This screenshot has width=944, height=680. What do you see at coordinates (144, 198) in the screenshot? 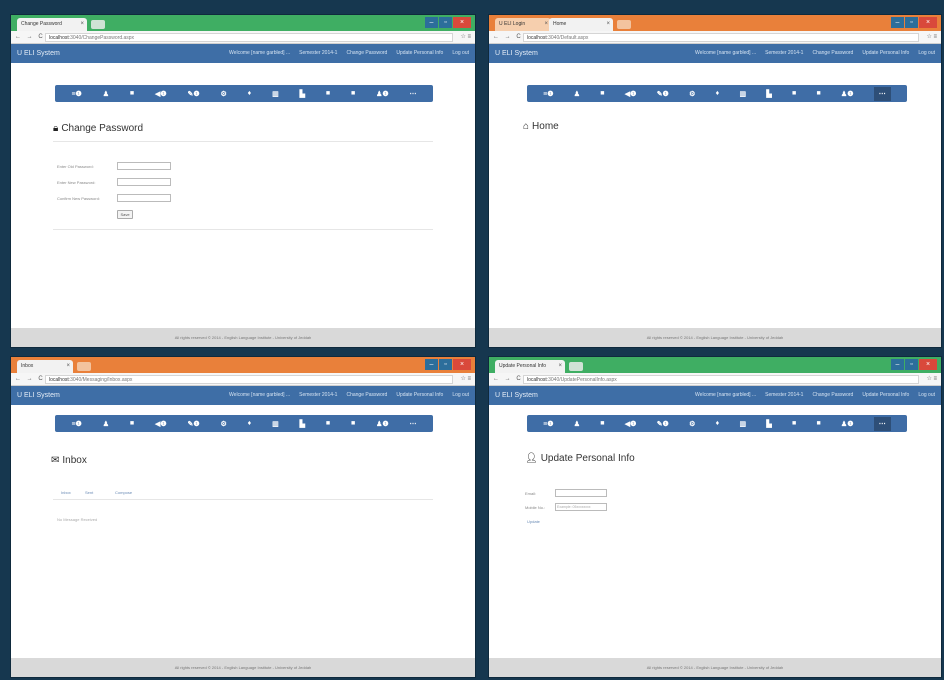
I see `confirm-password-field` at bounding box center [144, 198].